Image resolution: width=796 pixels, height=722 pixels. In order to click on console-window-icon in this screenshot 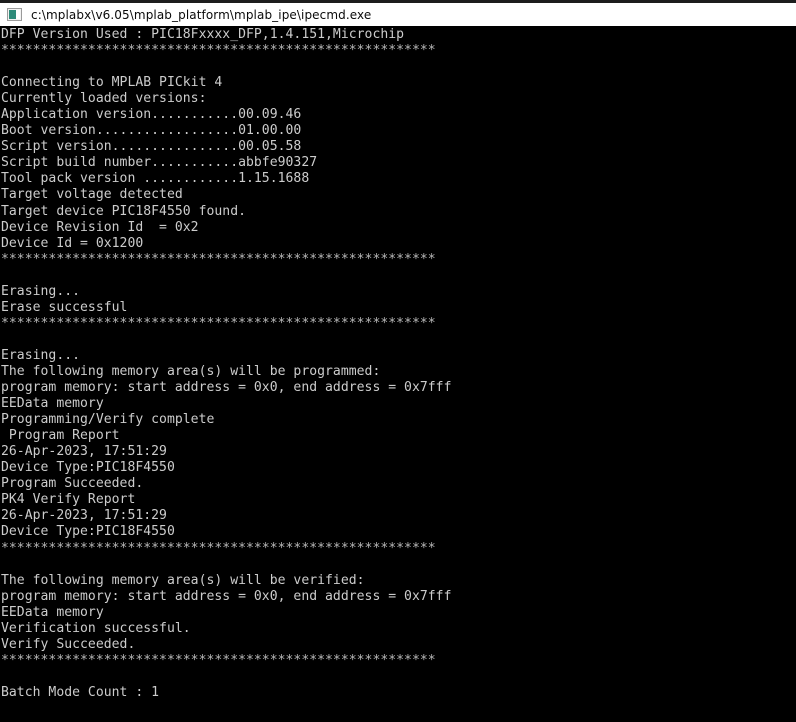, I will do `click(14, 14)`.